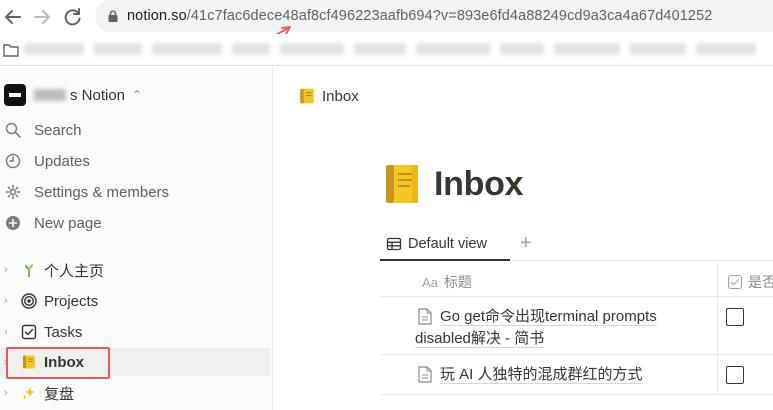 This screenshot has width=773, height=410. What do you see at coordinates (63, 332) in the screenshot?
I see `sidebar-item-label: Tasks` at bounding box center [63, 332].